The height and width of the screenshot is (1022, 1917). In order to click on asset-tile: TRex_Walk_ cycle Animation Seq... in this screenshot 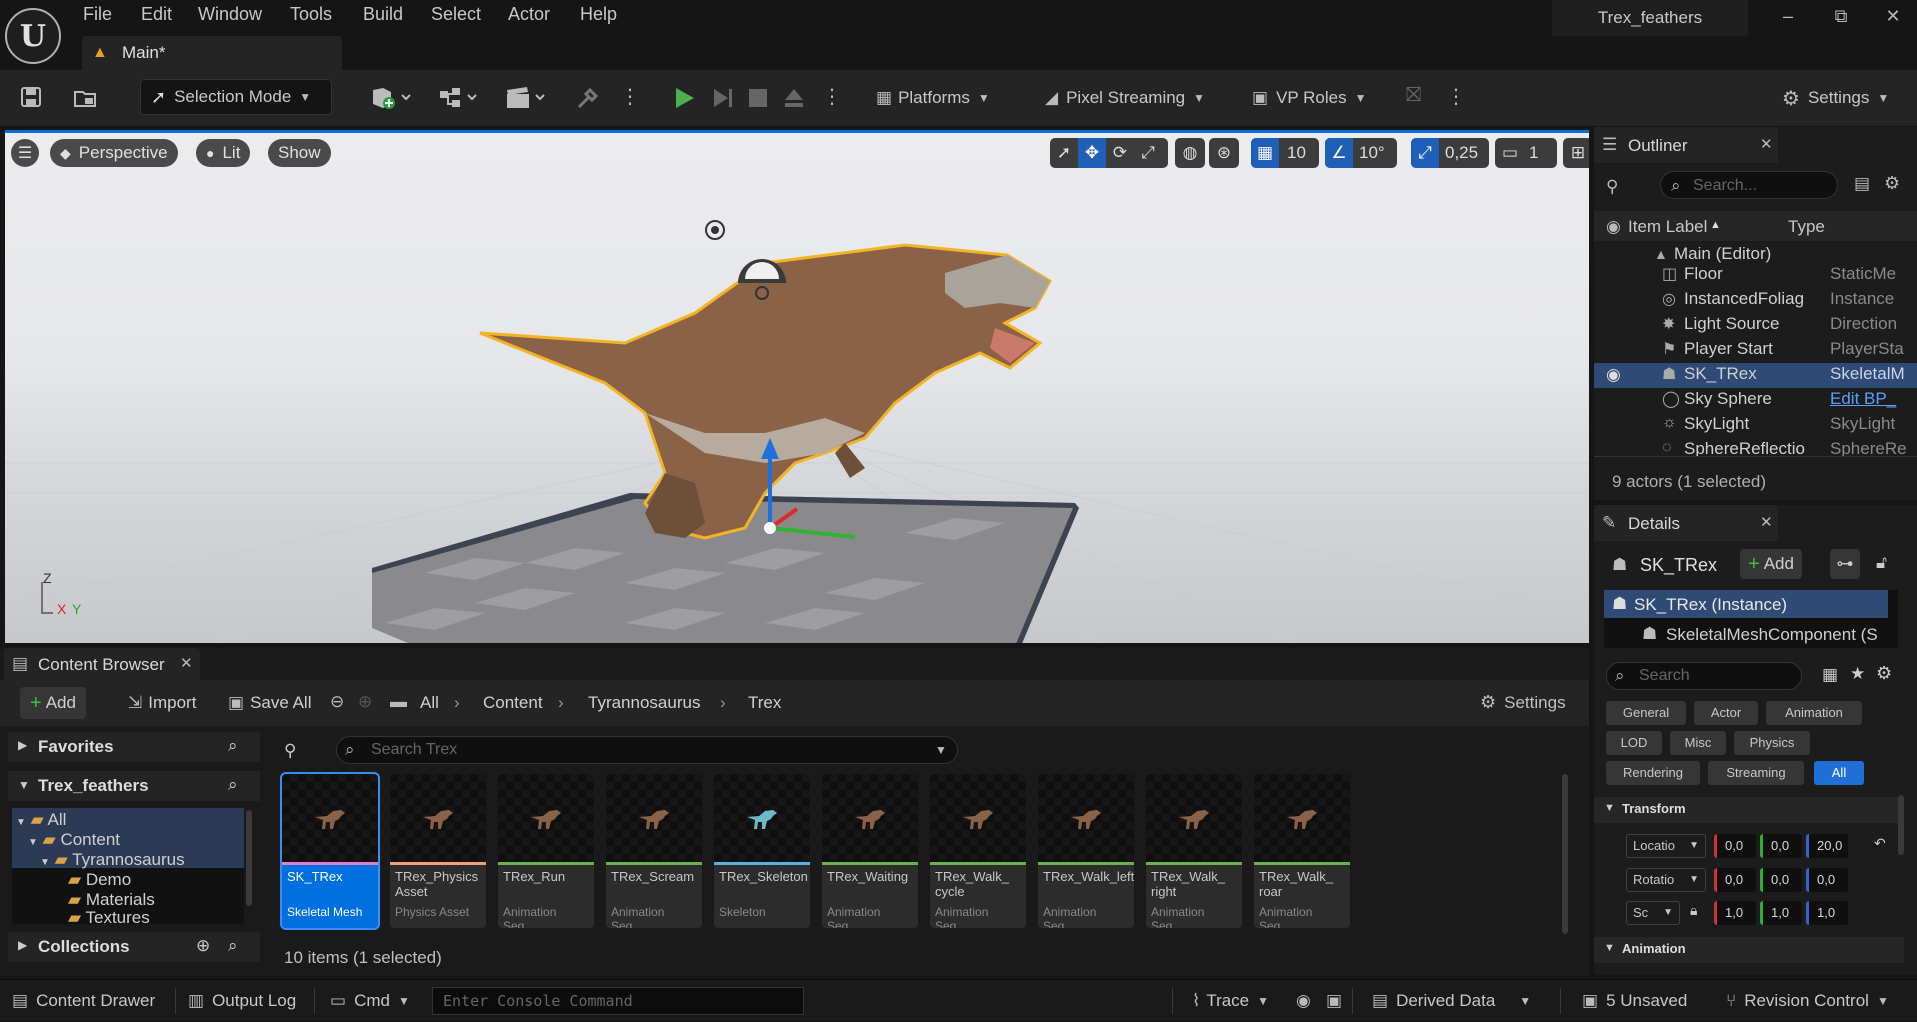, I will do `click(978, 851)`.